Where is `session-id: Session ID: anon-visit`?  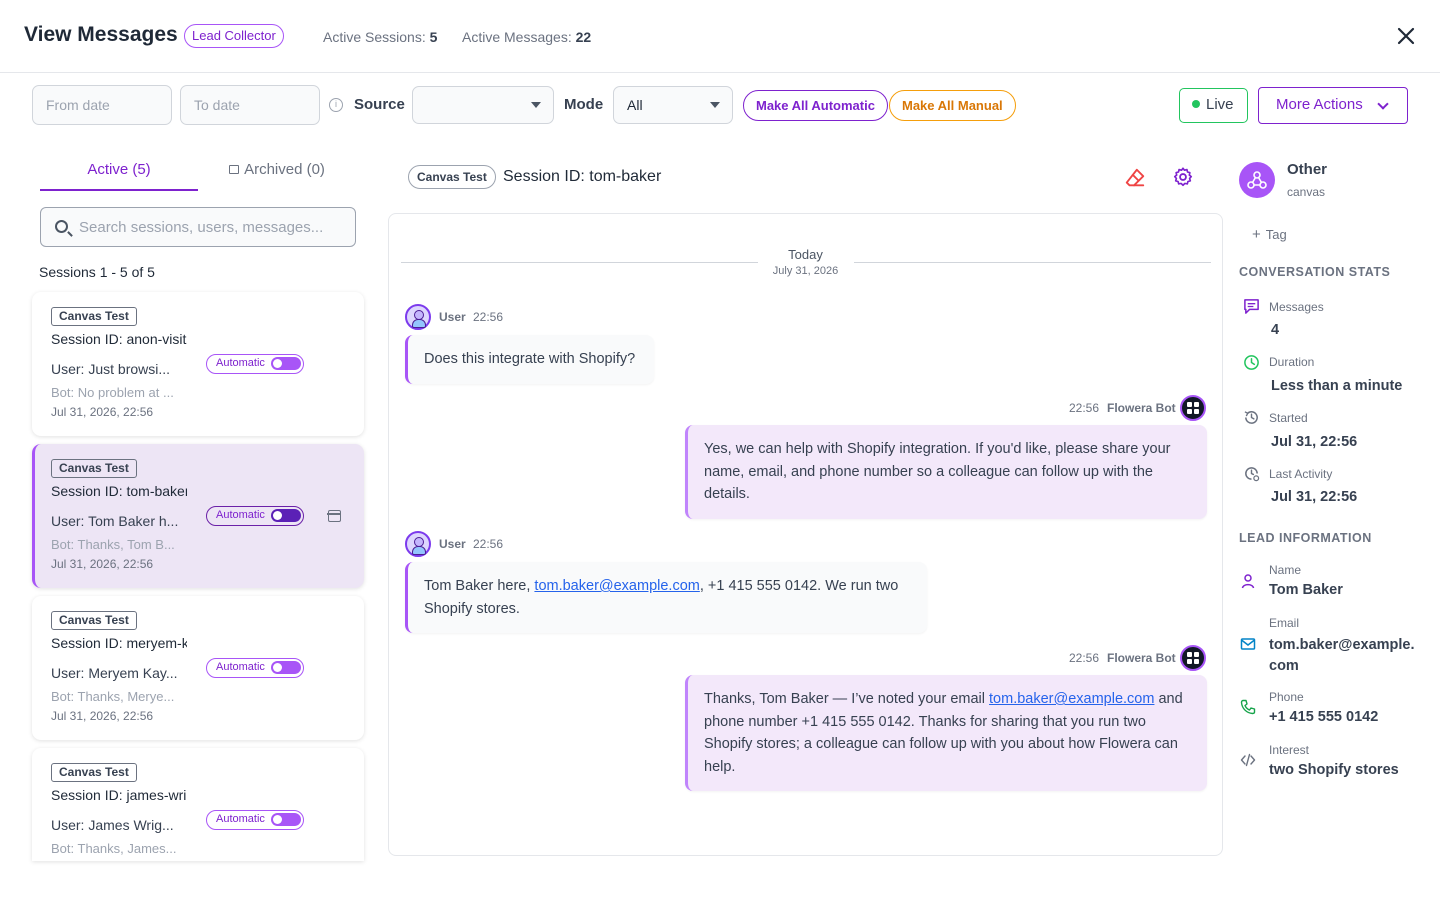
session-id: Session ID: anon-visit is located at coordinates (119, 339).